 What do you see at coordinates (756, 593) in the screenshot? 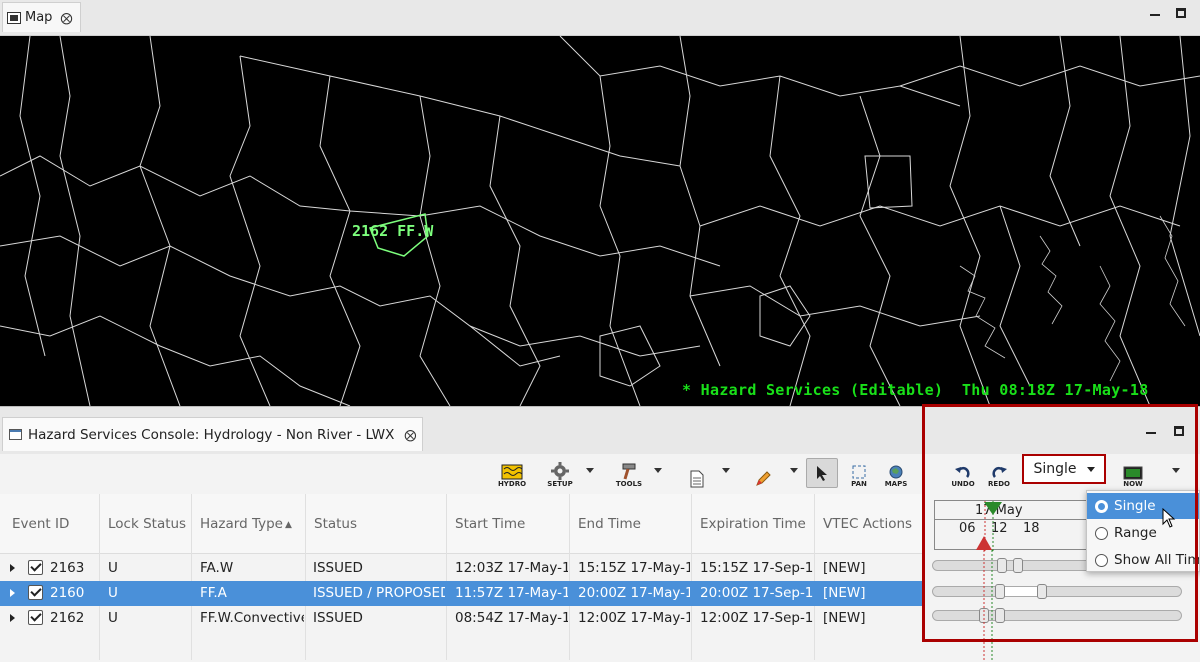
I see `expiration-time-cell: 20:00Z 17-Sep-18` at bounding box center [756, 593].